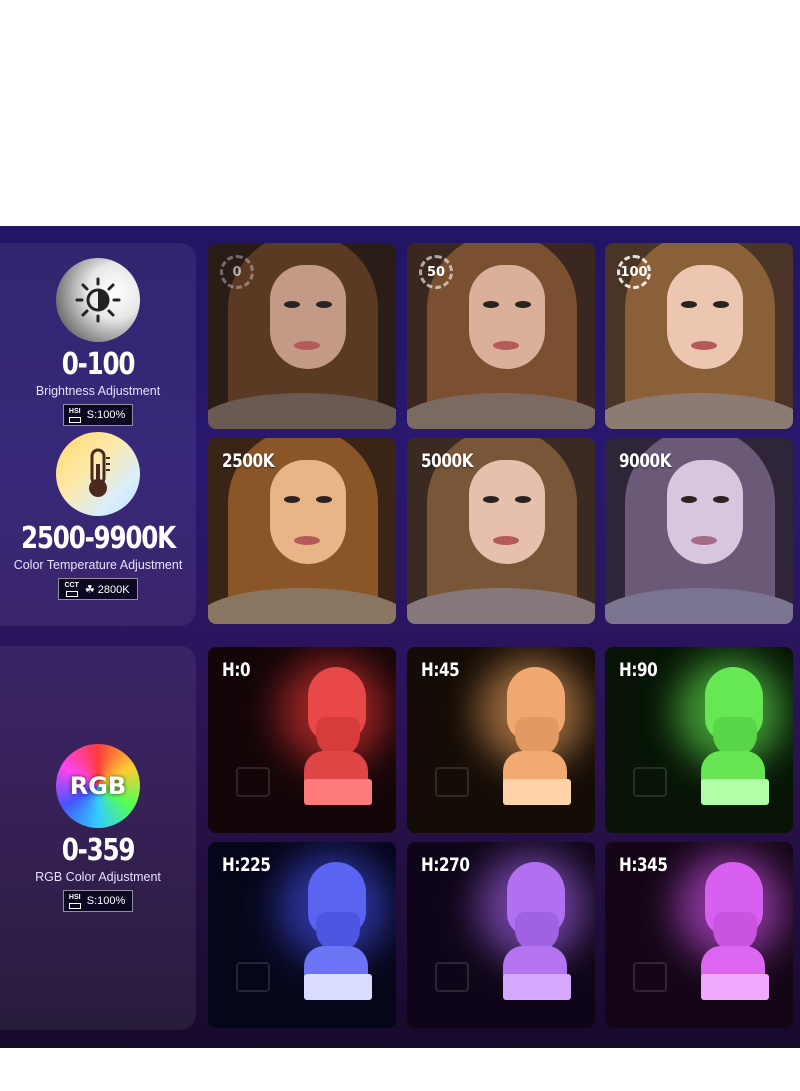 Image resolution: width=800 pixels, height=1091 pixels. What do you see at coordinates (436, 272) in the screenshot?
I see `brightness-dial-icon: 50` at bounding box center [436, 272].